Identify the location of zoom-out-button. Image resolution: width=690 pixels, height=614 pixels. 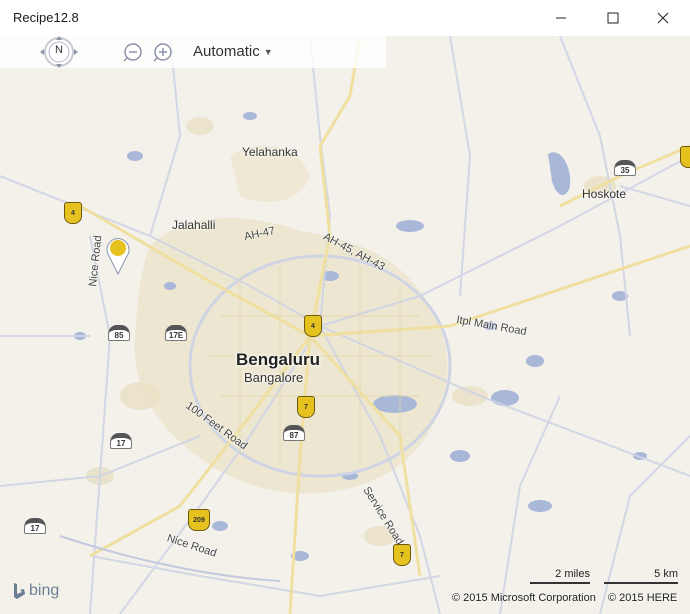
(133, 52).